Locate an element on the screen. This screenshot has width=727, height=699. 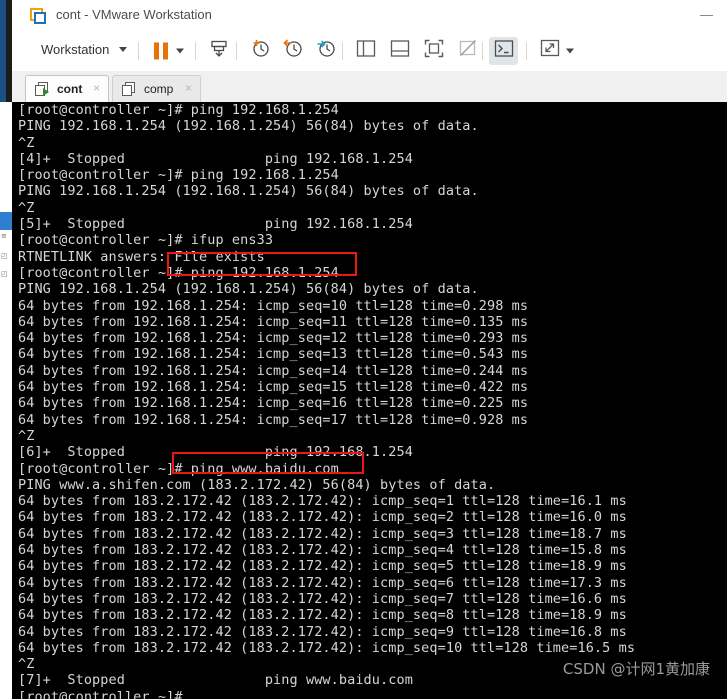
terminal-prompt-icon is located at coordinates (503, 51).